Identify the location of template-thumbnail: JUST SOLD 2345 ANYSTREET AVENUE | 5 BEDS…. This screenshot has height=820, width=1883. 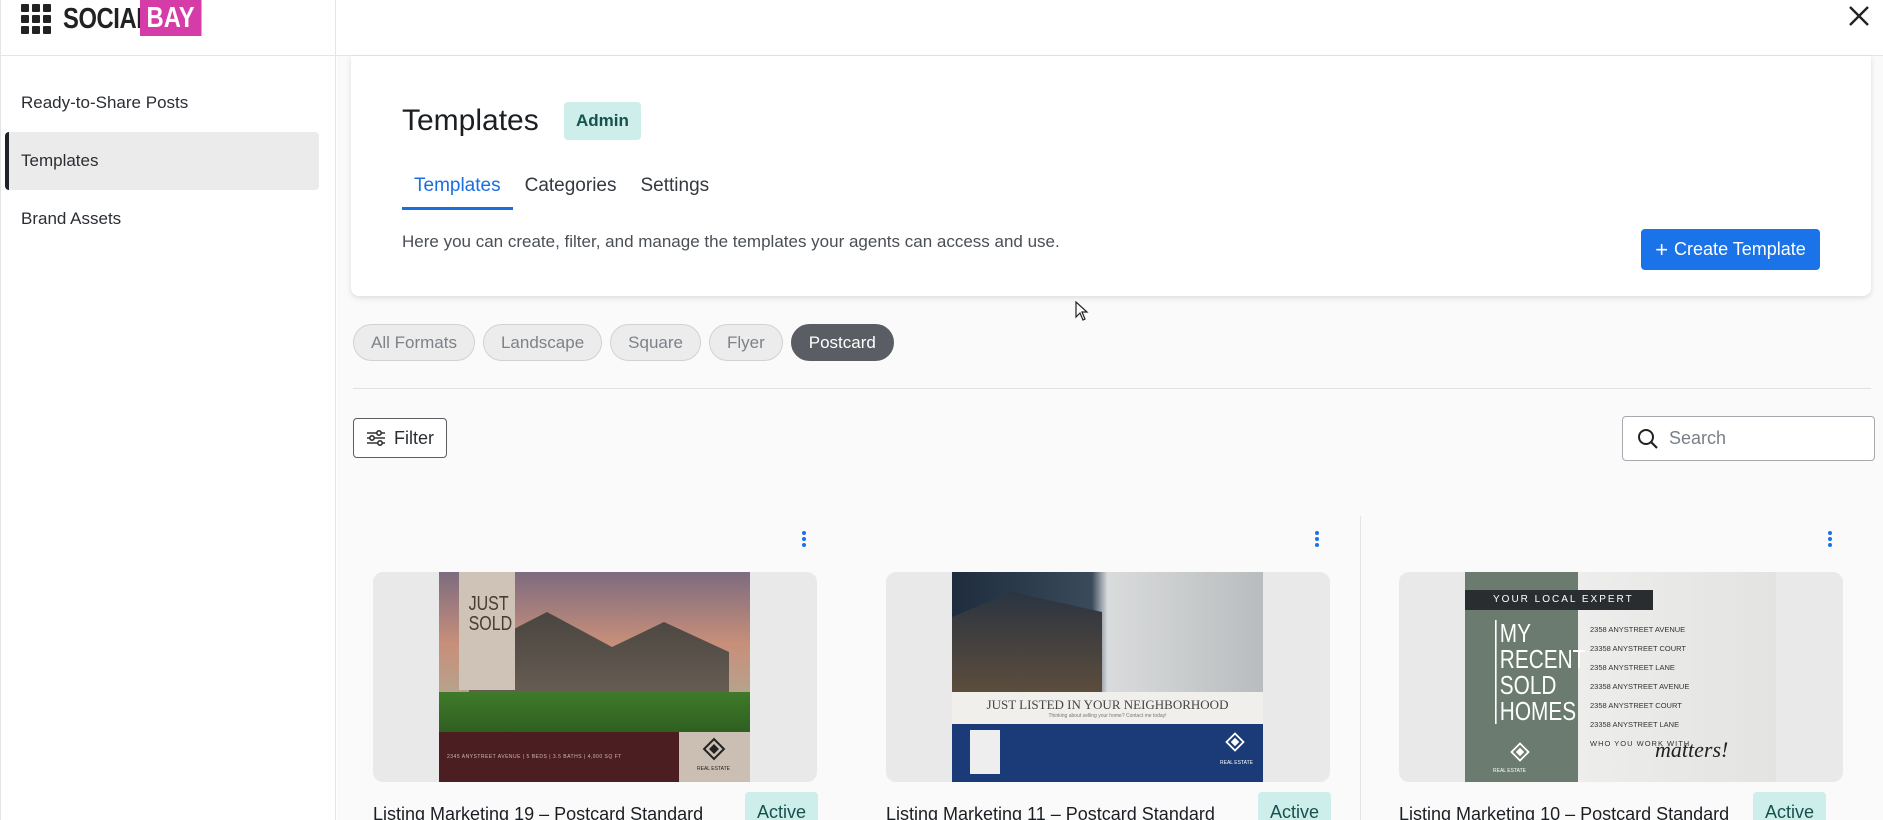
(595, 677).